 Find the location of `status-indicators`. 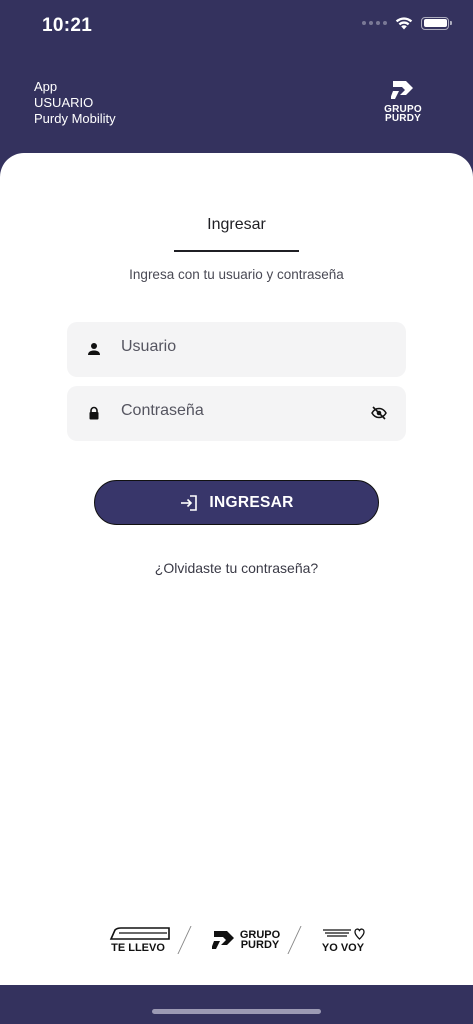

status-indicators is located at coordinates (407, 23).